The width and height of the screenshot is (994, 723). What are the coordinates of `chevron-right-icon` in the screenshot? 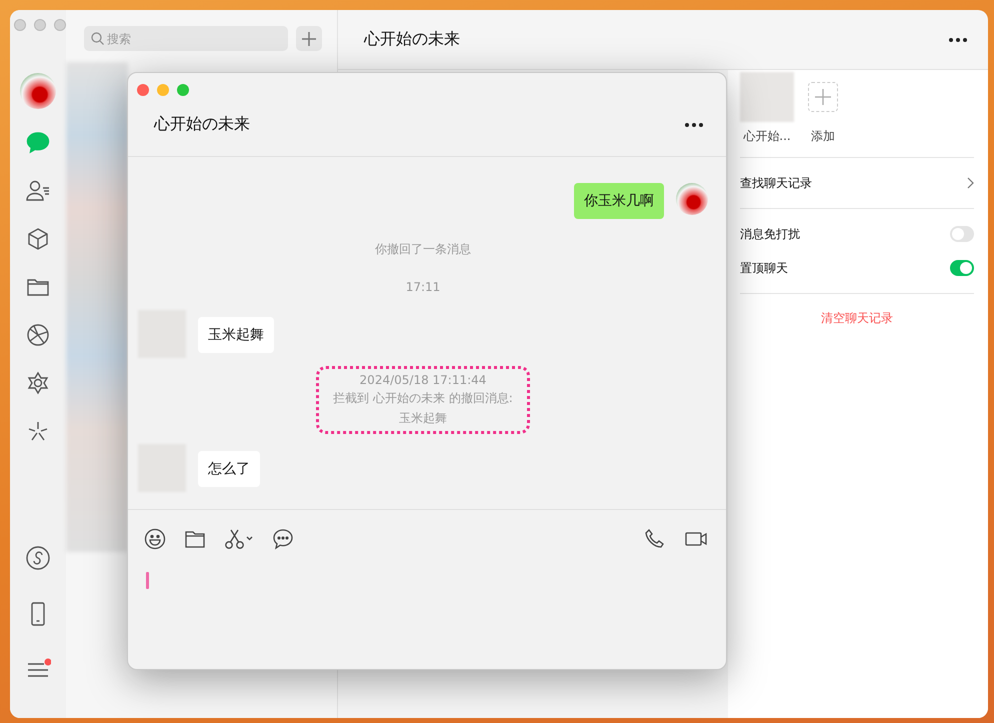 It's located at (970, 183).